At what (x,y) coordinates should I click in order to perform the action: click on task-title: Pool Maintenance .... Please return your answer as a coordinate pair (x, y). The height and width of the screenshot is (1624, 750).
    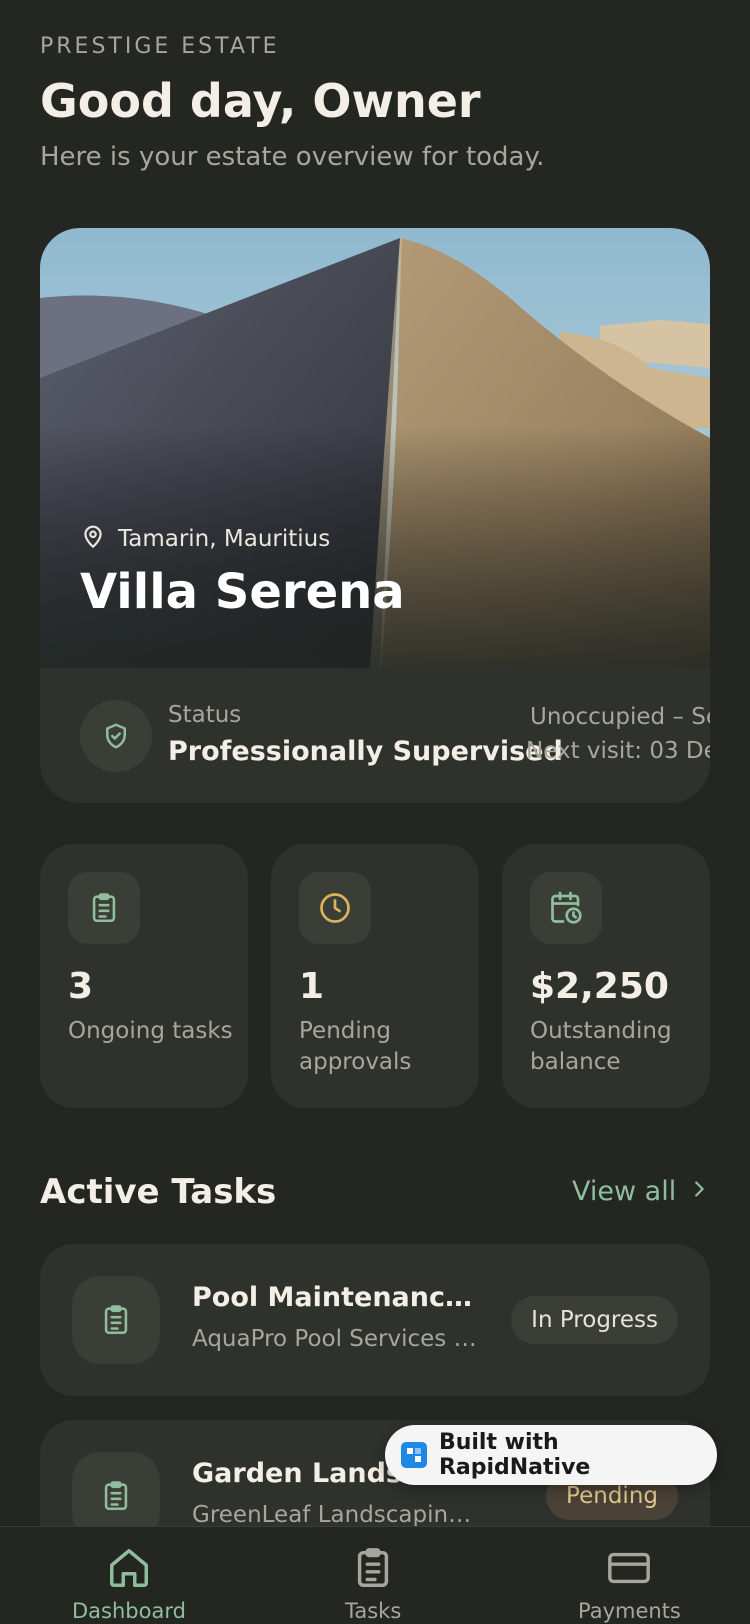
    Looking at the image, I should click on (337, 1297).